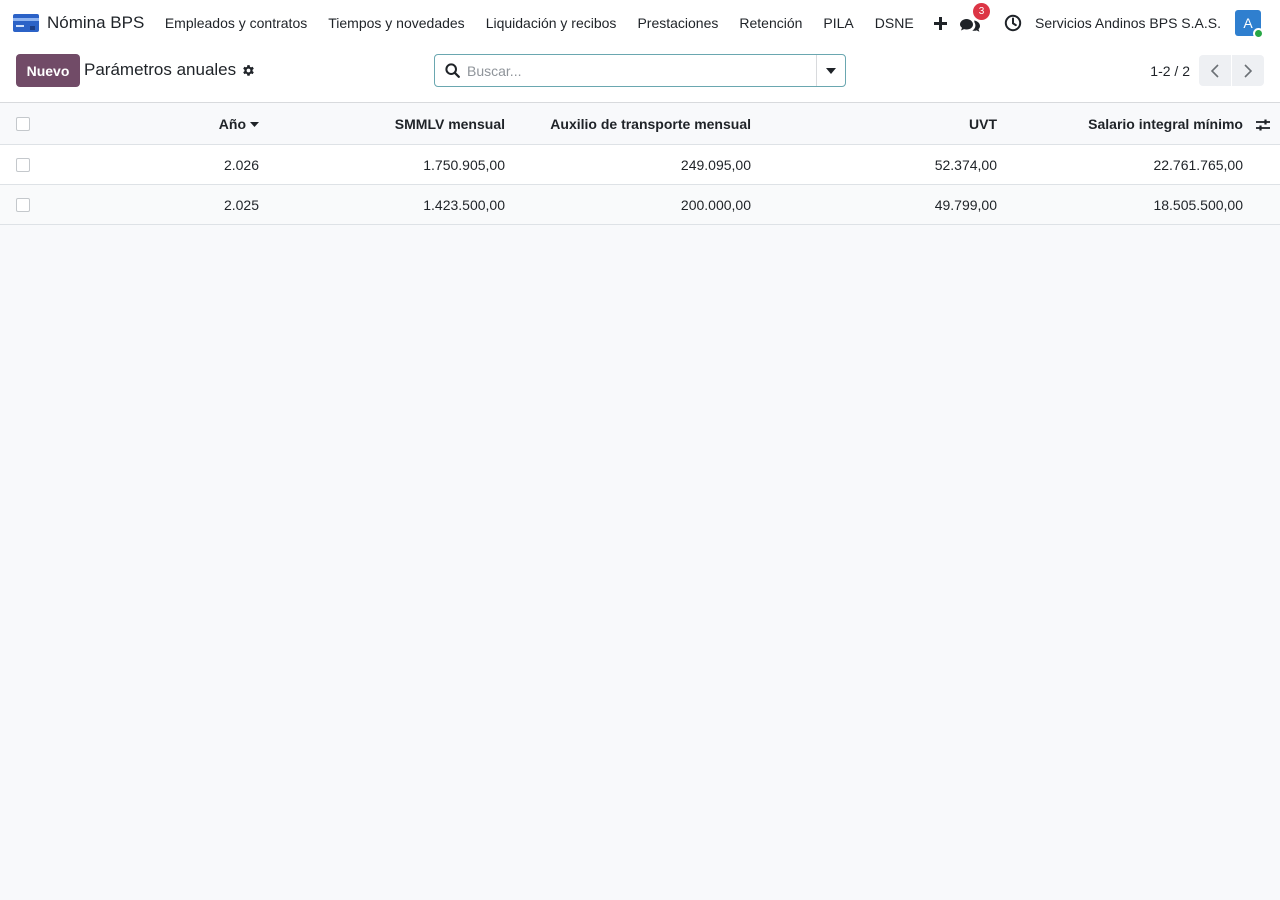 This screenshot has width=1280, height=900. I want to click on search-bar, so click(640, 70).